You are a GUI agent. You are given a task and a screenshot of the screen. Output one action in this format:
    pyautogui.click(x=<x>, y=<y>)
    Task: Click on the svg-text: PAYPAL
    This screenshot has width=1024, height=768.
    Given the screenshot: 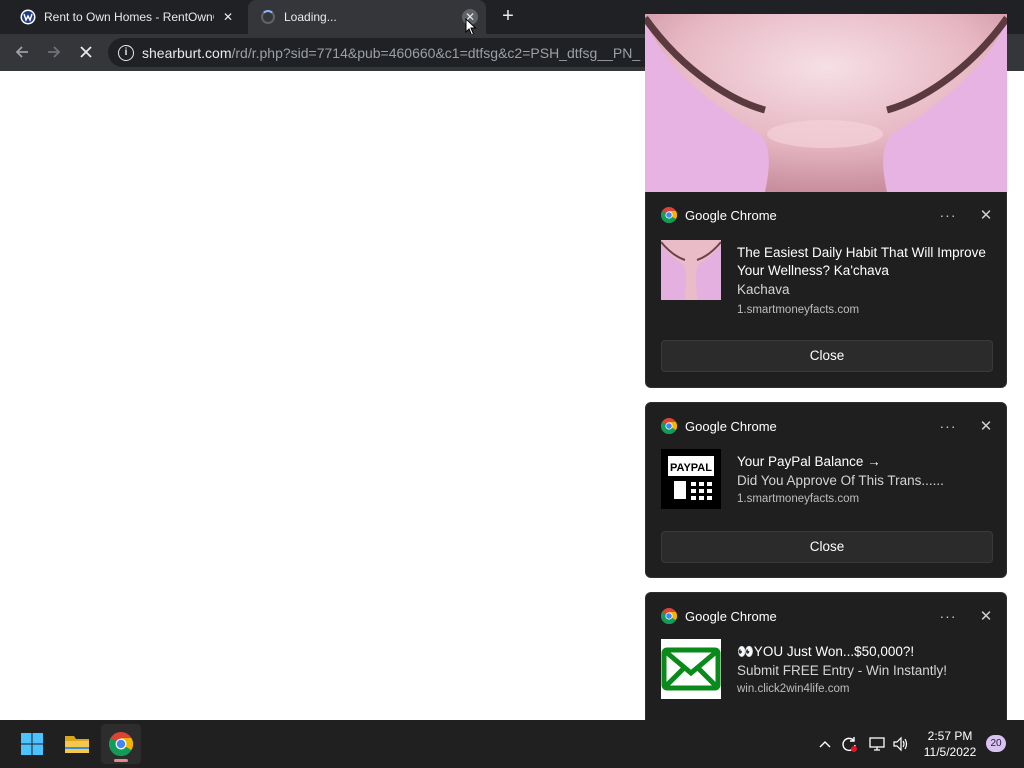 What is the action you would take?
    pyautogui.click(x=691, y=468)
    